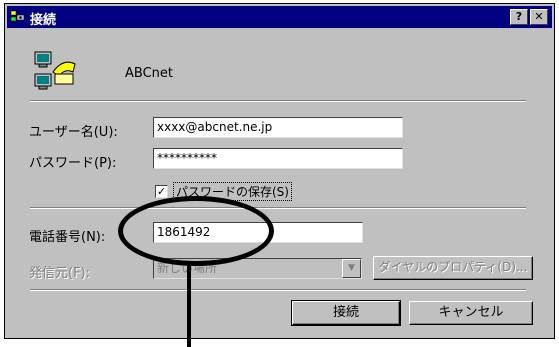  Describe the element at coordinates (539, 17) in the screenshot. I see `close-button: ✕` at that location.